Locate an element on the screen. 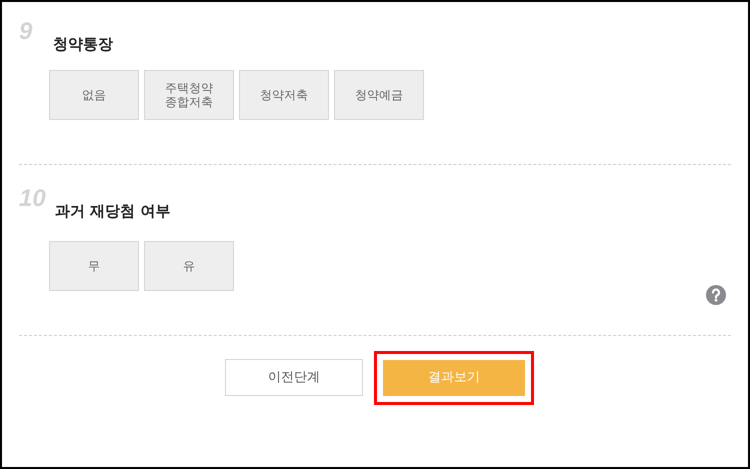 The height and width of the screenshot is (469, 750). option-button: 청약예금 is located at coordinates (379, 95).